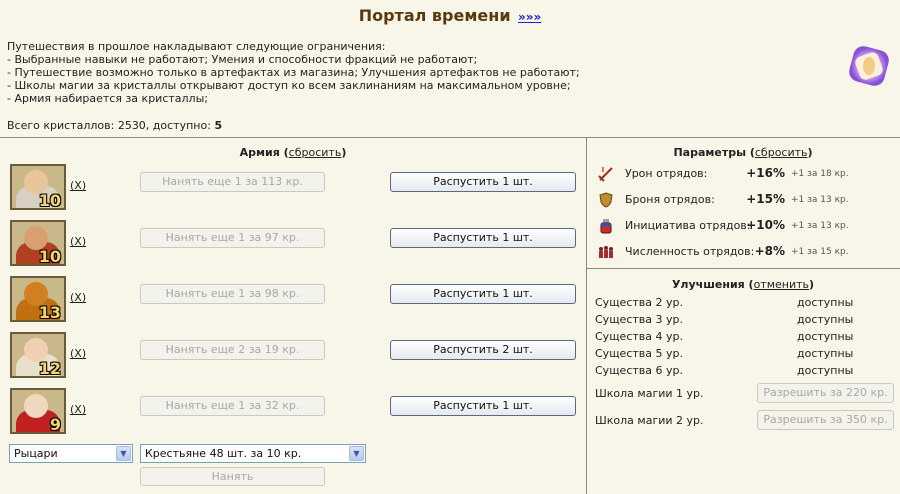 Image resolution: width=900 pixels, height=494 pixels. Describe the element at coordinates (49, 368) in the screenshot. I see `unit-count: 12` at that location.